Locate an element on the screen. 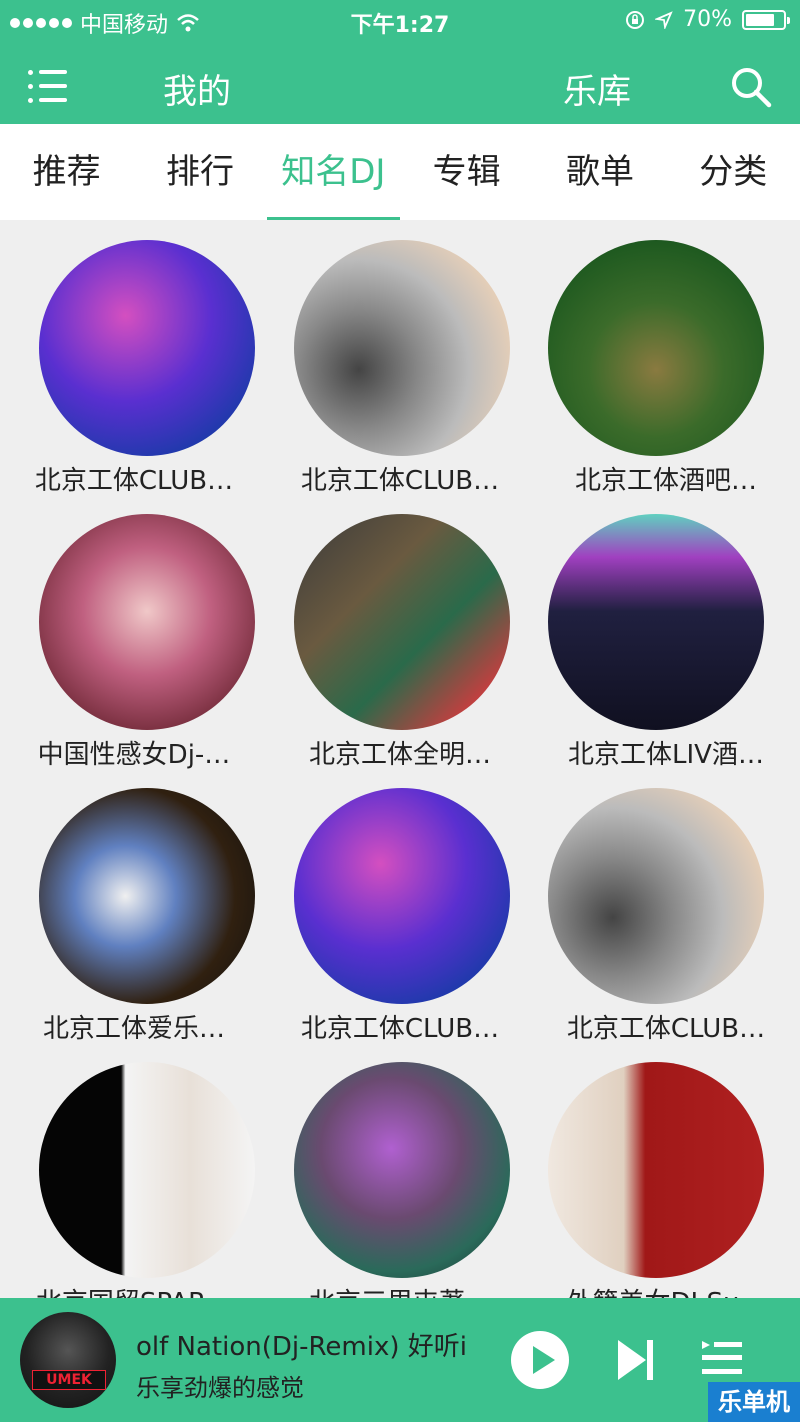  play-icon is located at coordinates (540, 1360).